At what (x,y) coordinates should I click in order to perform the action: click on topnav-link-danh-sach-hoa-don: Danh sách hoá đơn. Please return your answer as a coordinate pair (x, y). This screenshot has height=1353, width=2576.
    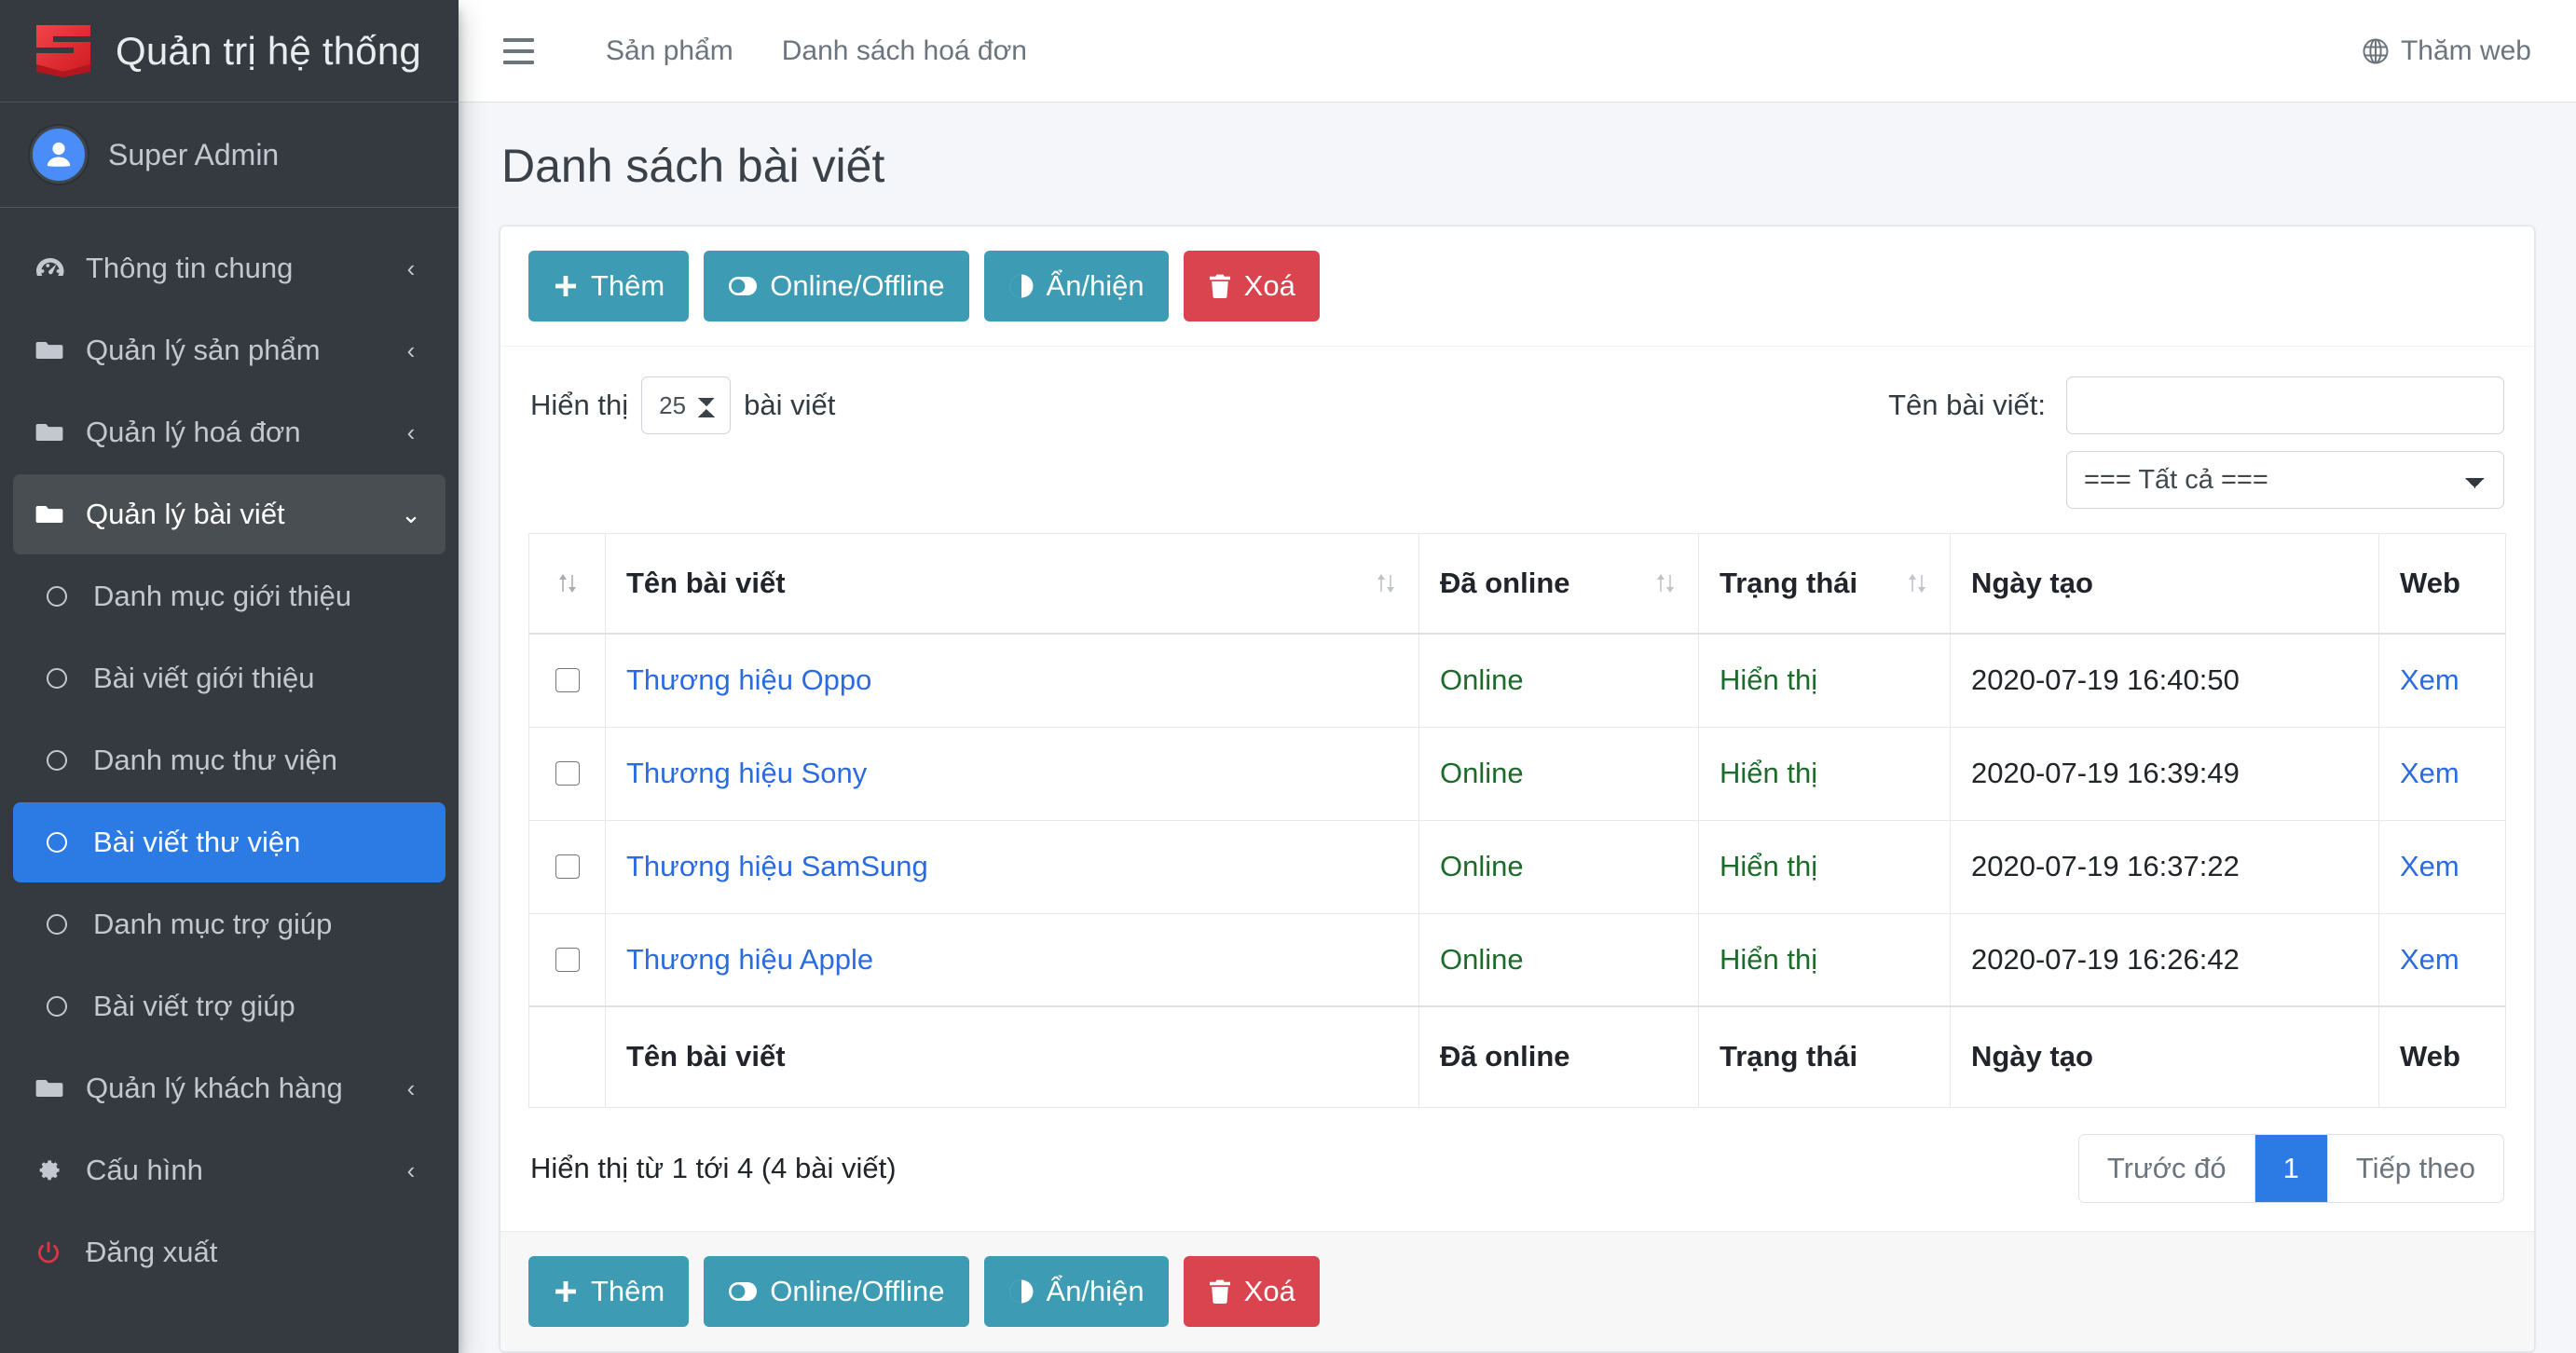
    Looking at the image, I should click on (904, 51).